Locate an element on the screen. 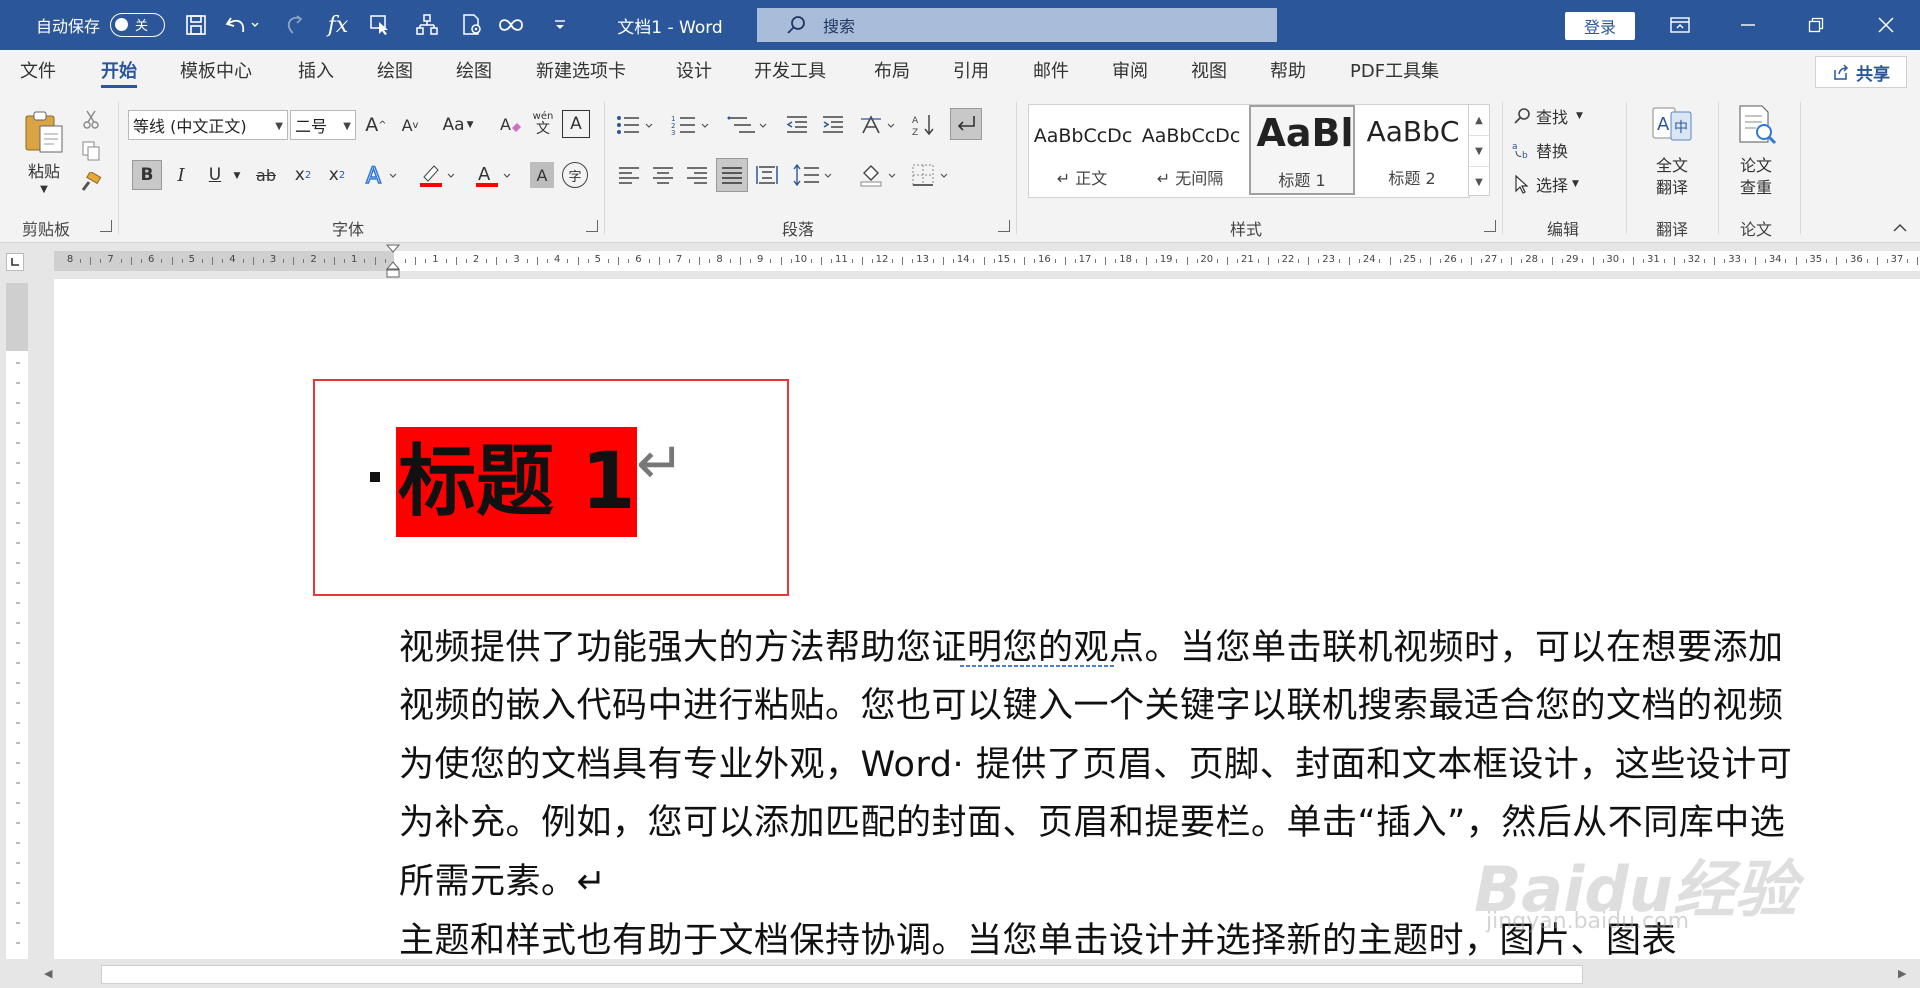 Image resolution: width=1920 pixels, height=988 pixels. multilevel-list-icon is located at coordinates (749, 125).